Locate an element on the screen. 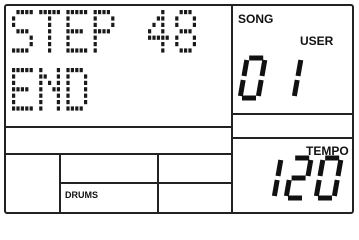  divider-right-upper is located at coordinates (292, 114).